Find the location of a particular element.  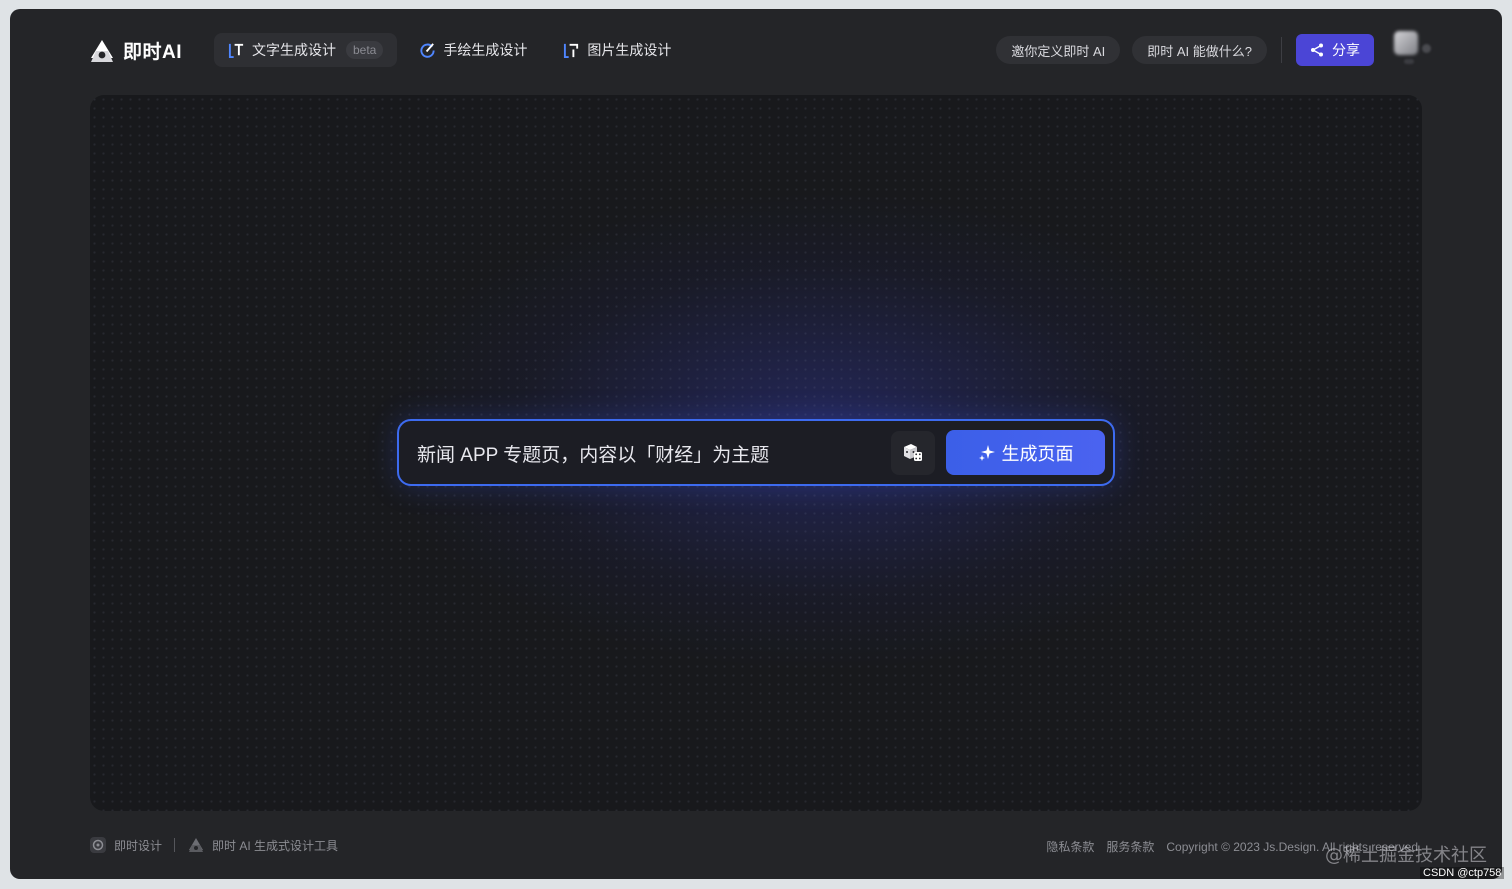

footer-divider is located at coordinates (175, 845).